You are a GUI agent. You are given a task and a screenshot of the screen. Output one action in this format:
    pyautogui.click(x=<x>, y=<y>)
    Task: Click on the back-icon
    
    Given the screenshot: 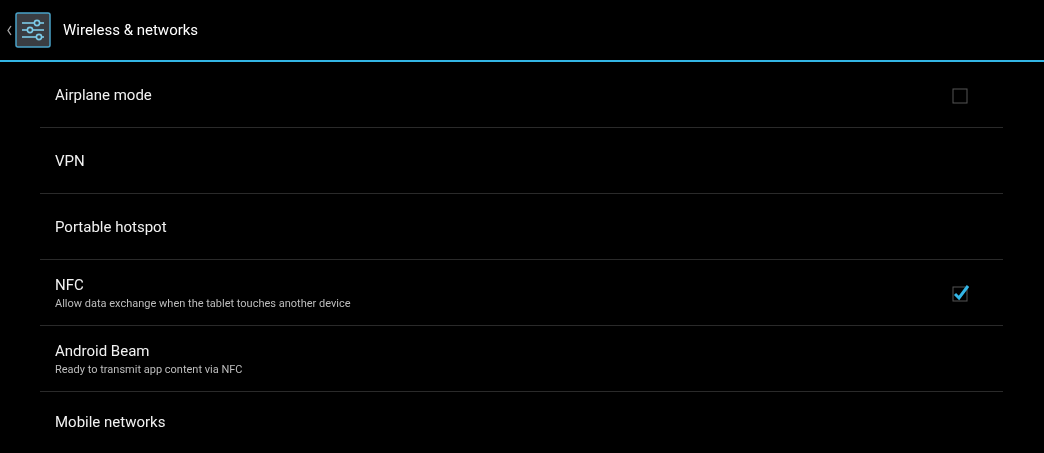 What is the action you would take?
    pyautogui.click(x=9, y=30)
    